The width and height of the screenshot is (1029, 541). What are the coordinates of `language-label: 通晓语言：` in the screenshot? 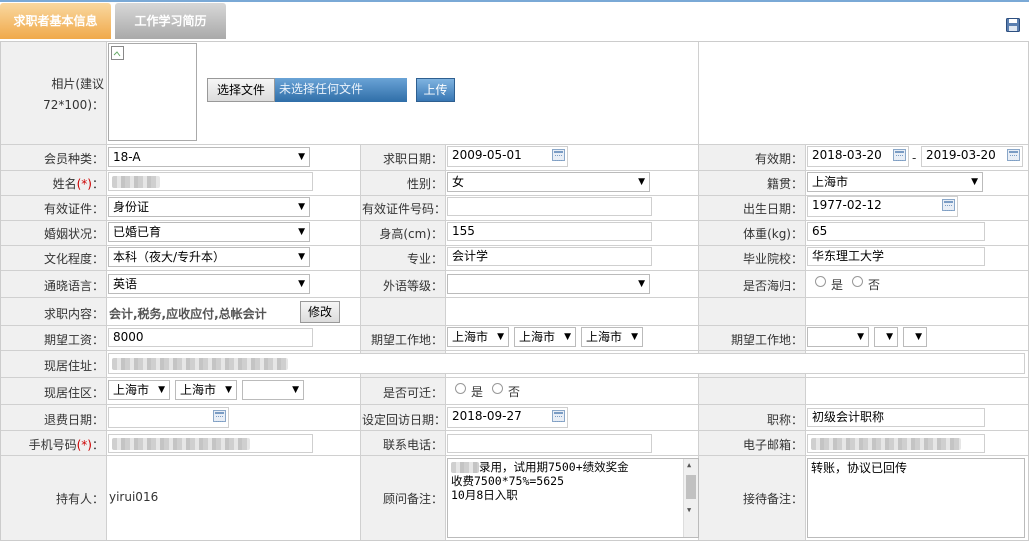 It's located at (73, 286).